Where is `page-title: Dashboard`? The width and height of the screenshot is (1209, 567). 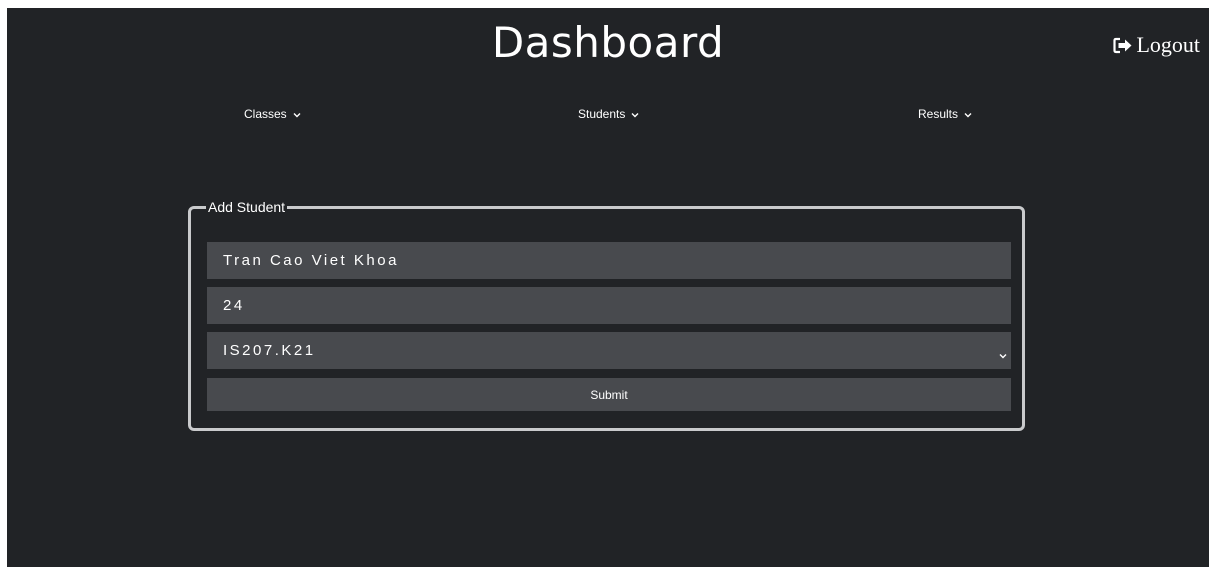
page-title: Dashboard is located at coordinates (608, 42).